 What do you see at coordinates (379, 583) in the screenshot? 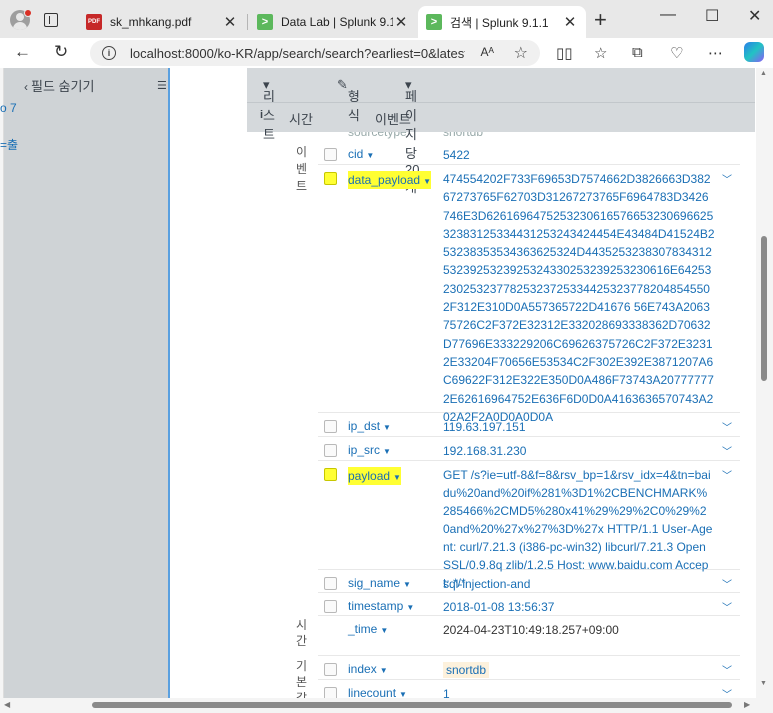
I see `field-name-sig-name: sig_name ▼` at bounding box center [379, 583].